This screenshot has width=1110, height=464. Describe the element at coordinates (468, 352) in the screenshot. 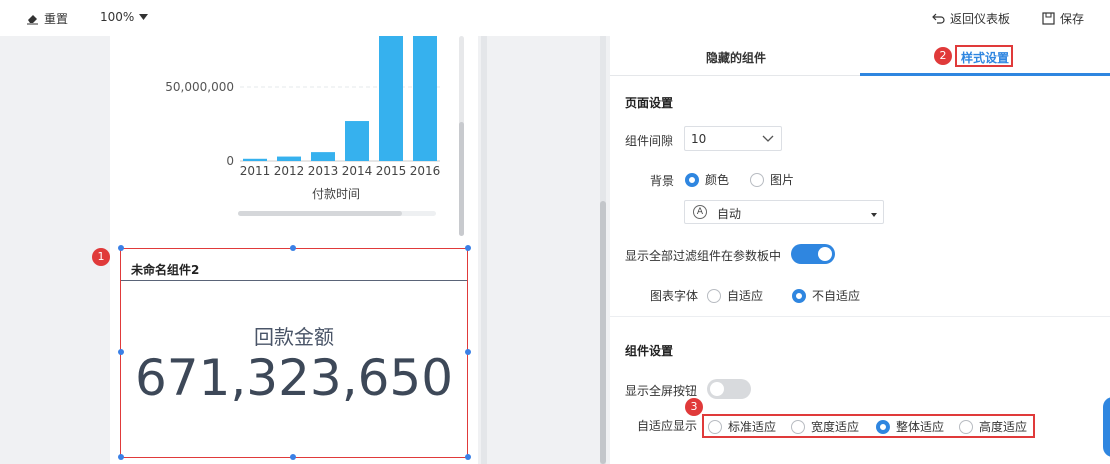

I see `resize-handle-right` at that location.